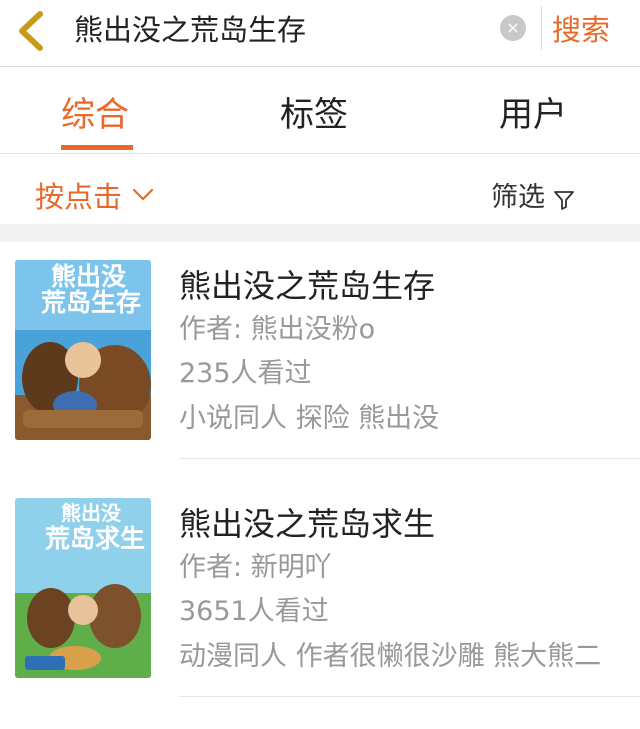 This screenshot has height=729, width=640. What do you see at coordinates (254, 611) in the screenshot?
I see `item-views: 3651人看过` at bounding box center [254, 611].